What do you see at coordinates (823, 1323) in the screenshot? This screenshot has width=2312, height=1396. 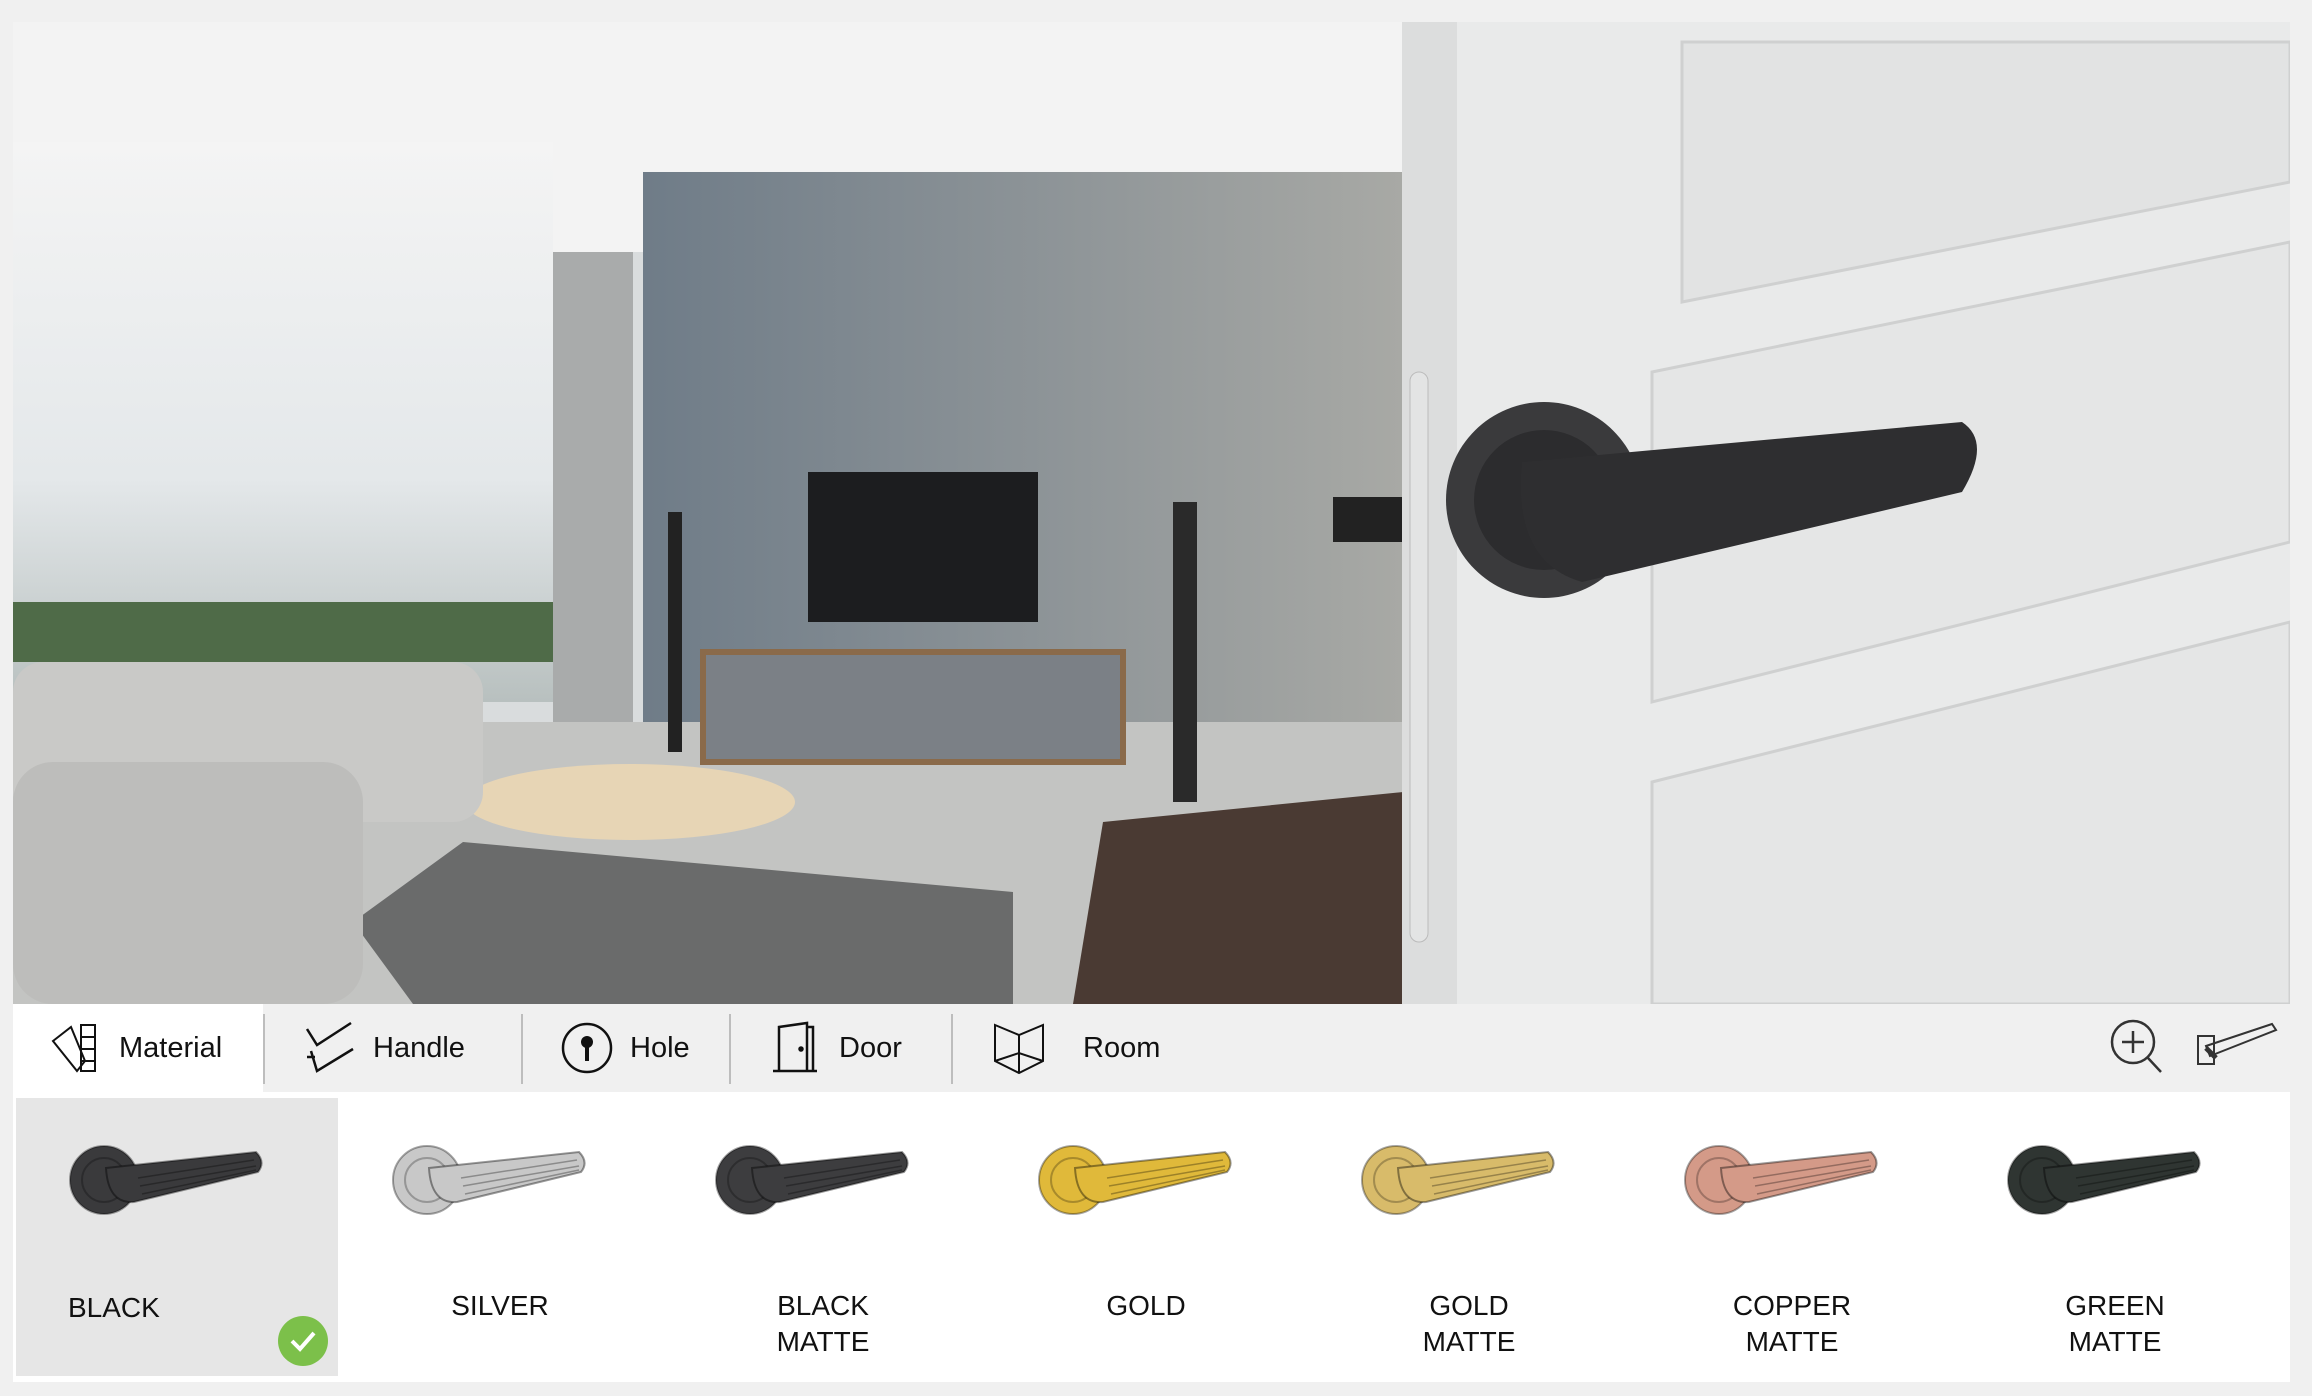 I see `swatch-label: BLACK MATTE` at bounding box center [823, 1323].